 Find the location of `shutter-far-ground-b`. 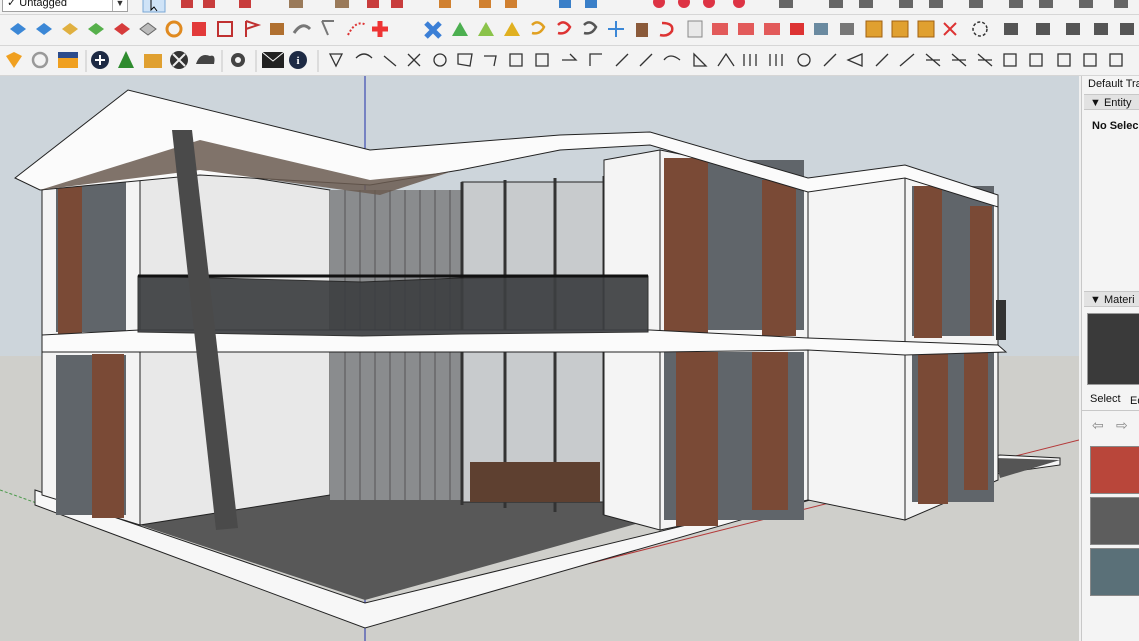

shutter-far-ground-b is located at coordinates (976, 421).